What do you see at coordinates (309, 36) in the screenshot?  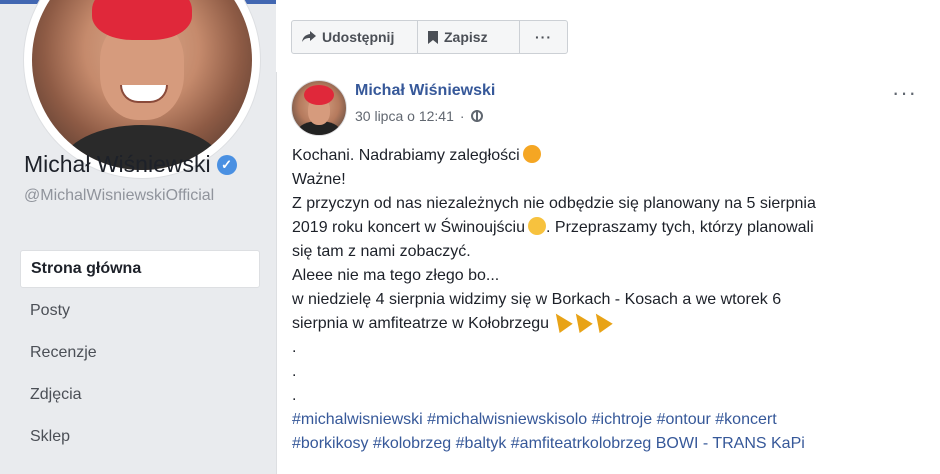 I see `share-arrow-icon` at bounding box center [309, 36].